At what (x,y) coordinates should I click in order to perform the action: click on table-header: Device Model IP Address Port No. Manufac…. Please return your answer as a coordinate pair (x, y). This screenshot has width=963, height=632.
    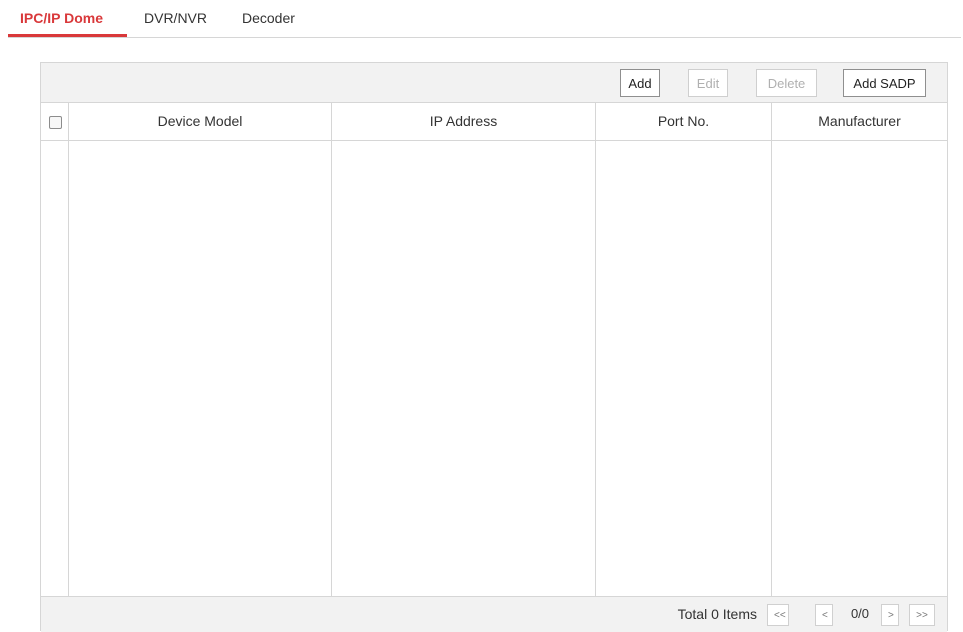
    Looking at the image, I should click on (494, 122).